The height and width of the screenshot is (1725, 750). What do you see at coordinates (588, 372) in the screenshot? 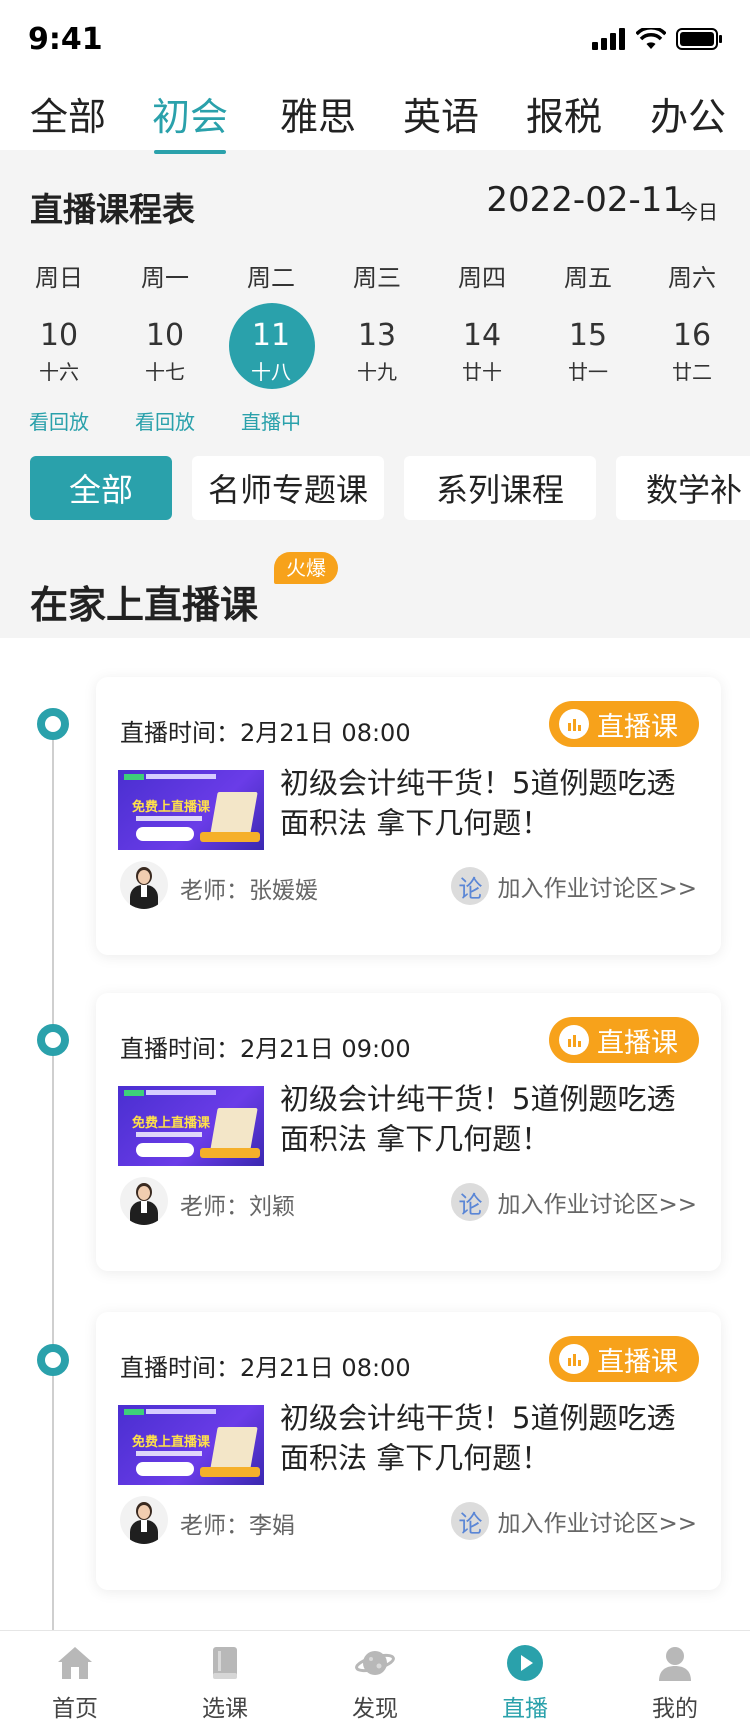
I see `day-lunar: 廿一` at bounding box center [588, 372].